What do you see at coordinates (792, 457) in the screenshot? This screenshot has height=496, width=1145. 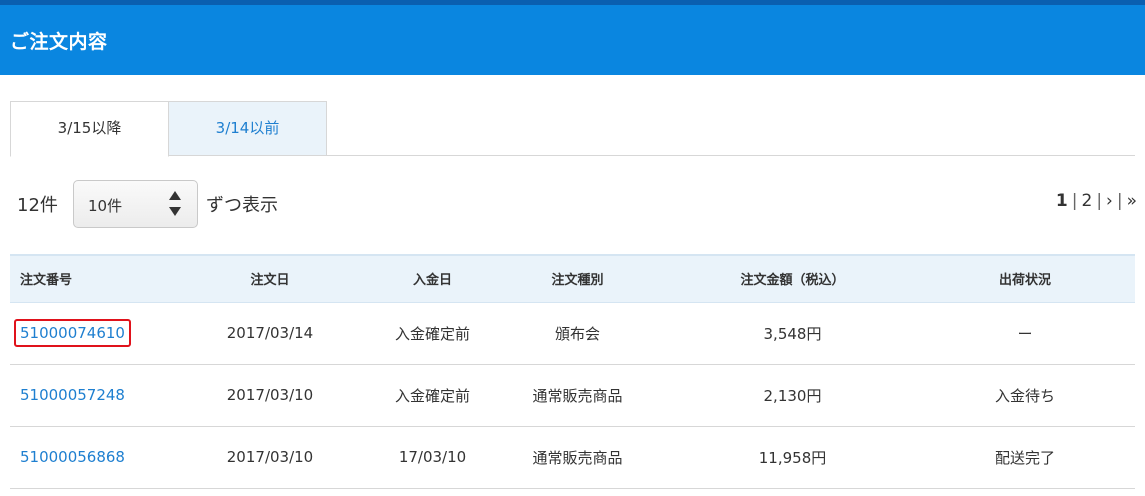 I see `cell-amount: 11,958円` at bounding box center [792, 457].